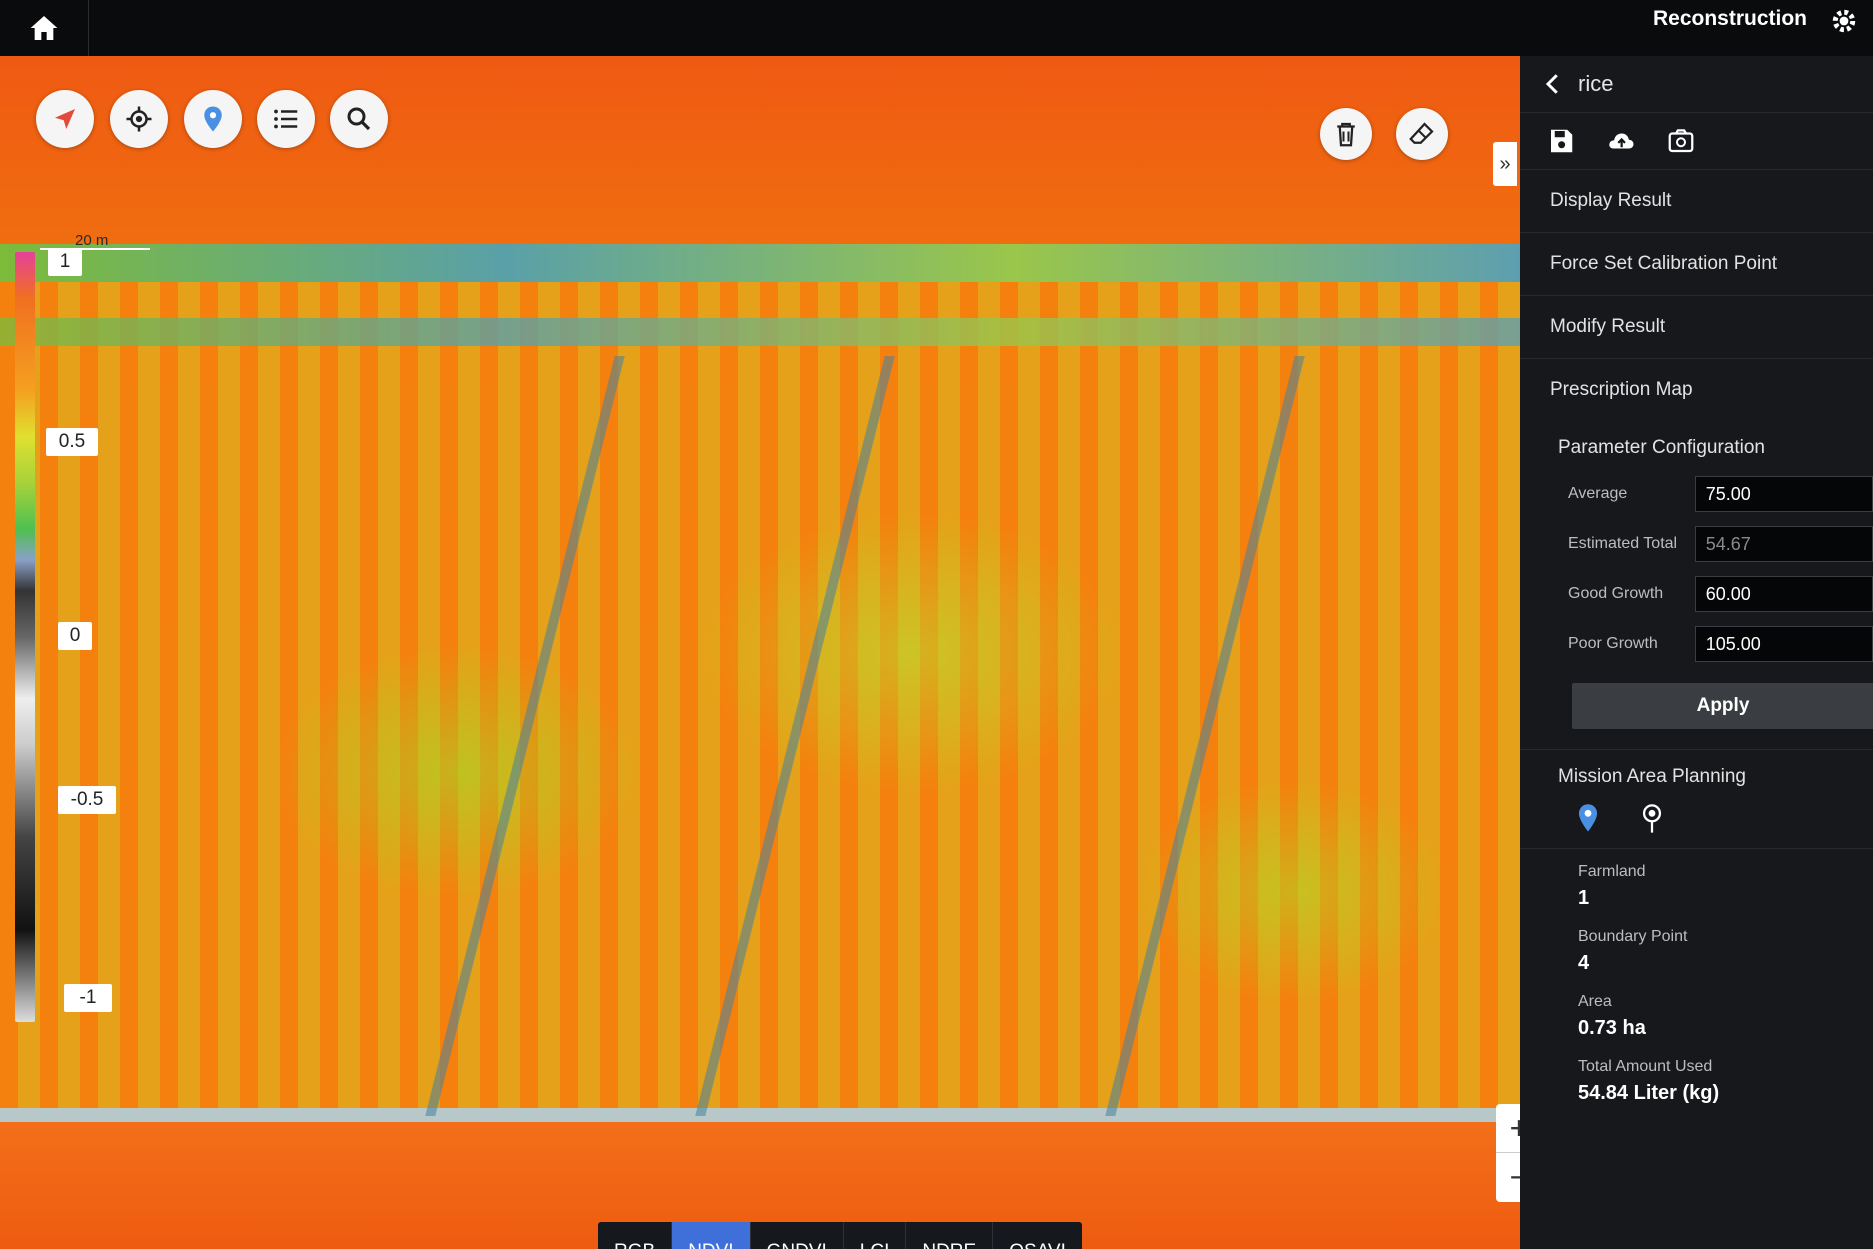 This screenshot has width=1873, height=1249. I want to click on farmland-label: Farmland, so click(1612, 871).